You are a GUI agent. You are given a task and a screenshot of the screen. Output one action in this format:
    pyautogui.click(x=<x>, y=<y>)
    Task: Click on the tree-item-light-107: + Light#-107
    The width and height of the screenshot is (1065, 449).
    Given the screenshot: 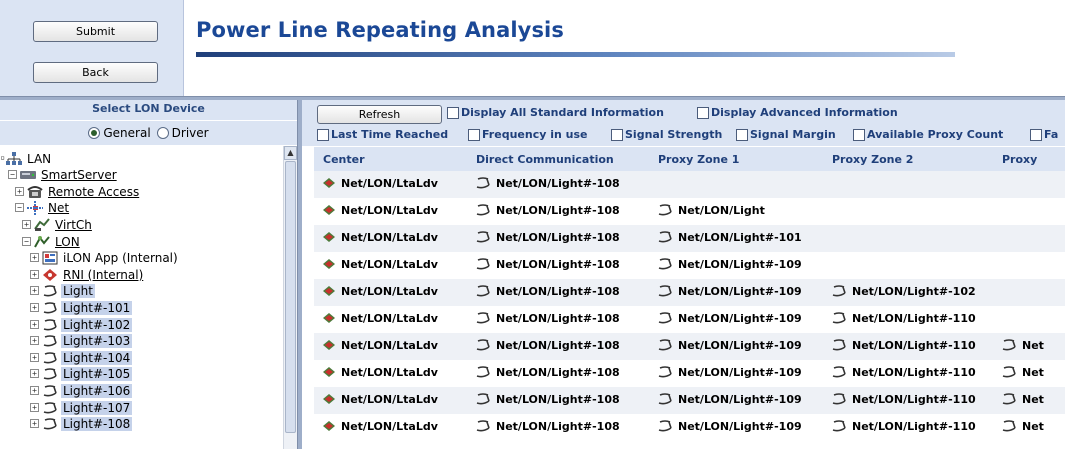 What is the action you would take?
    pyautogui.click(x=81, y=407)
    